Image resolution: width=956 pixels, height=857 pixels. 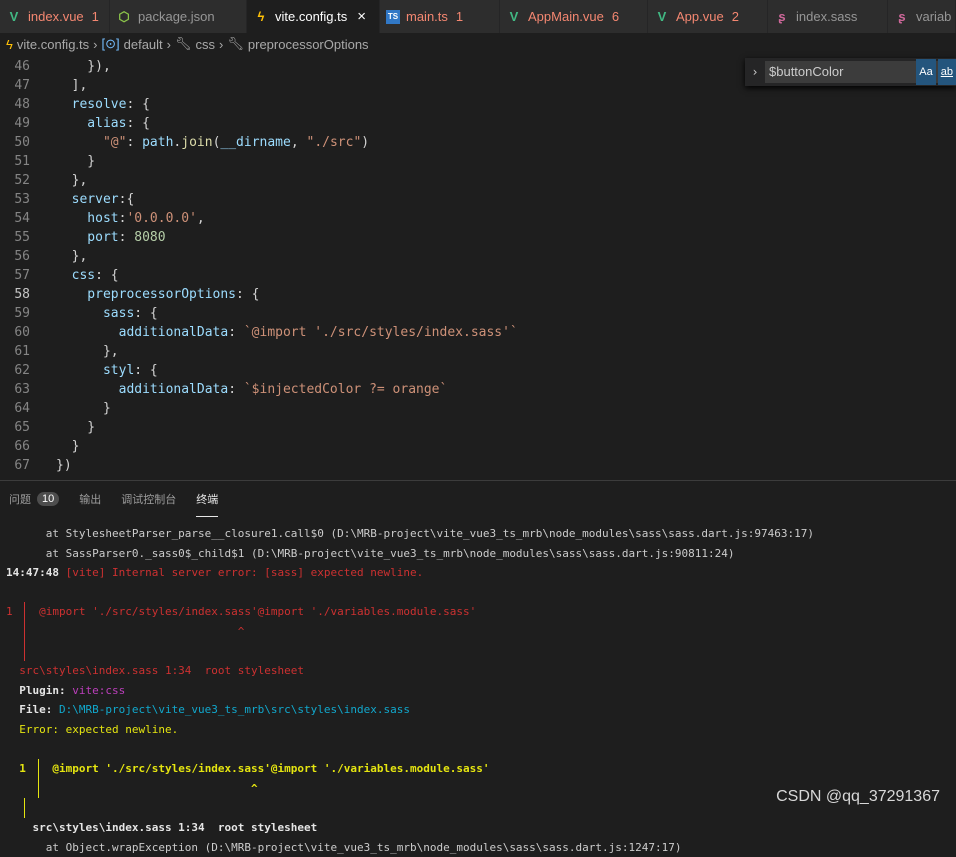 What do you see at coordinates (87, 199) in the screenshot?
I see `code-token: server` at bounding box center [87, 199].